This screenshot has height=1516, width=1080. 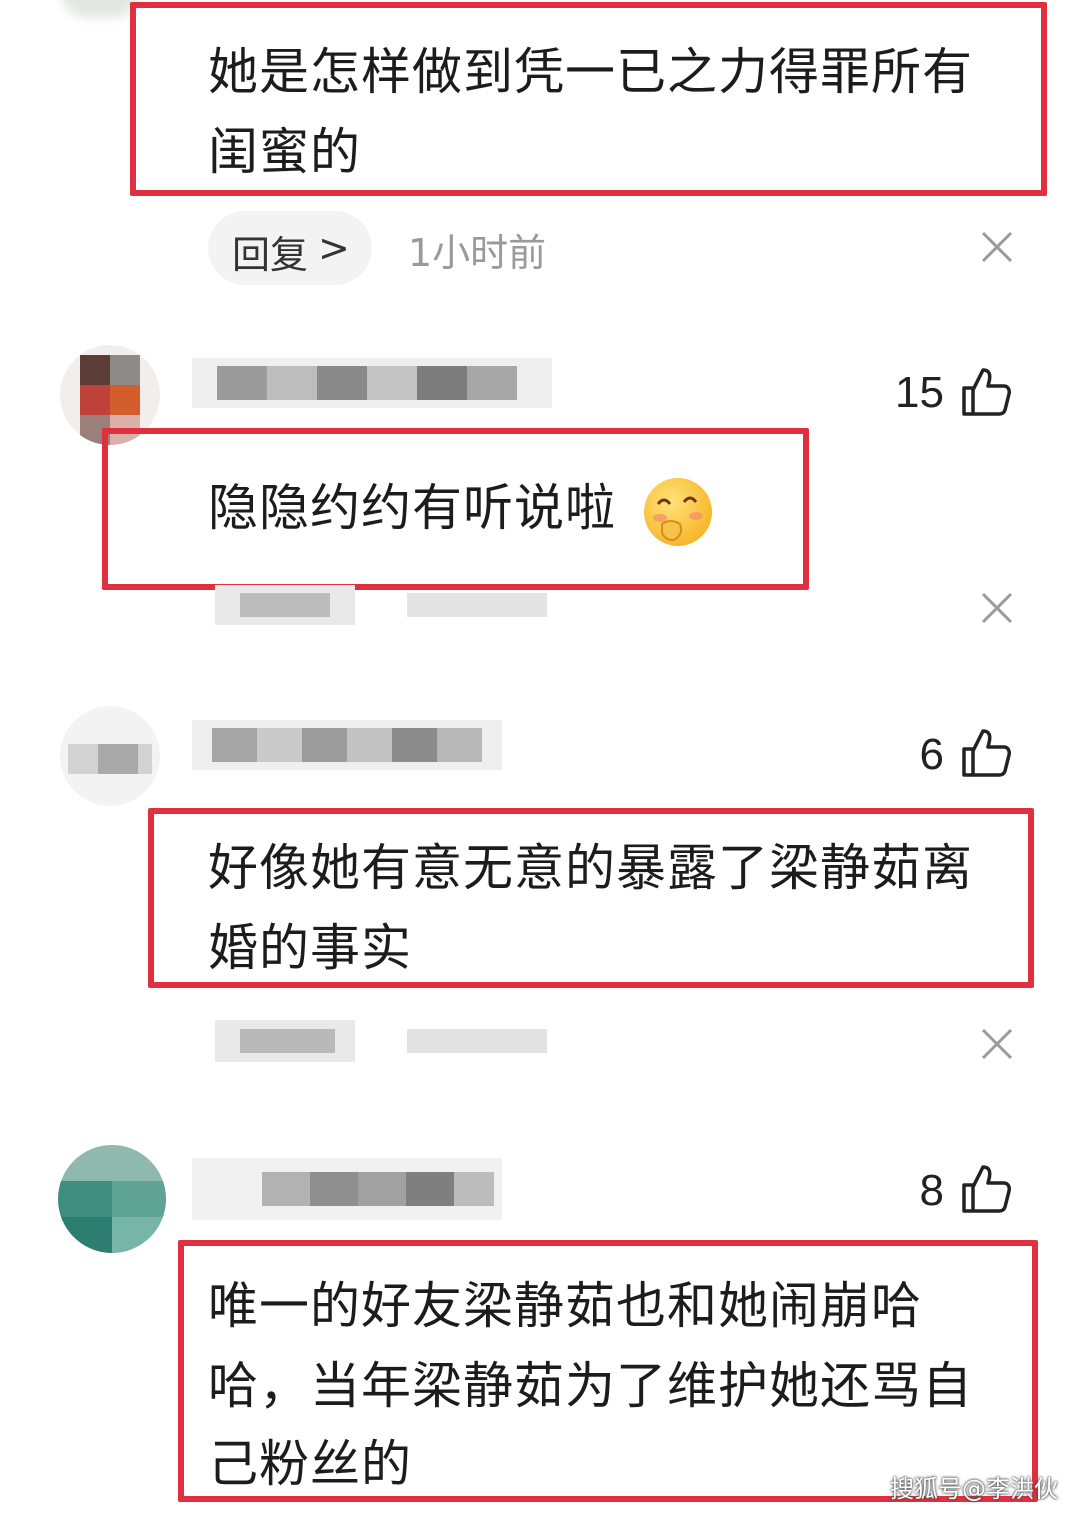 What do you see at coordinates (678, 512) in the screenshot?
I see `shy-smile-emoji` at bounding box center [678, 512].